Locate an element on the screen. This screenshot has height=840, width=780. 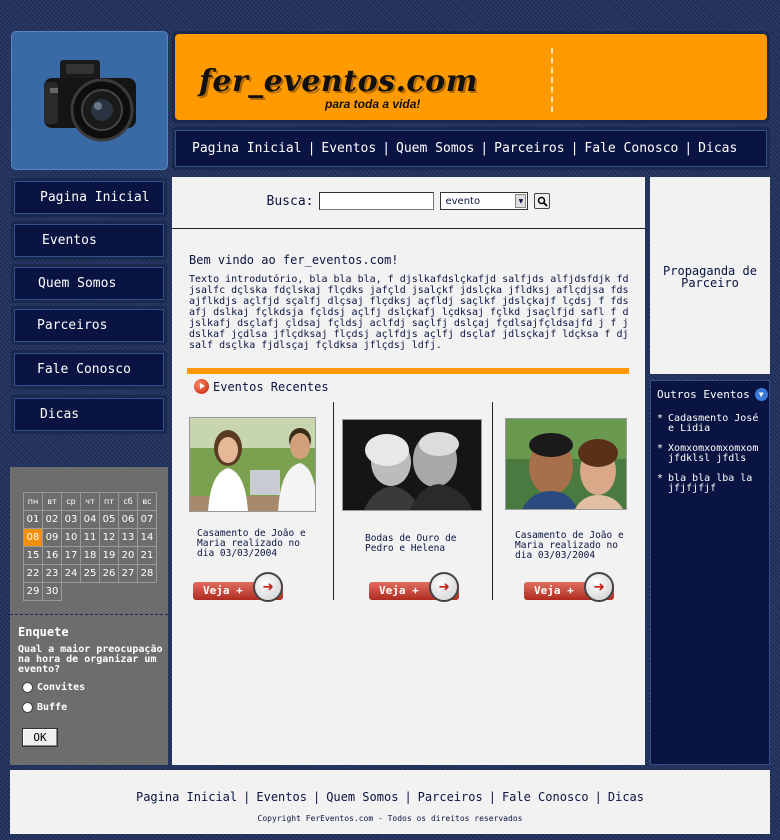
search-icon is located at coordinates (542, 201).